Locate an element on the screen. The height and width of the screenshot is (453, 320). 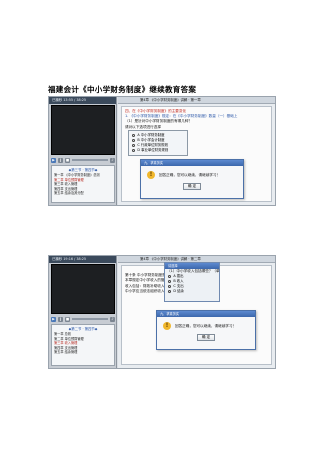
player-time: 已播秒 13:55 / 38:25 is located at coordinates (82, 100).